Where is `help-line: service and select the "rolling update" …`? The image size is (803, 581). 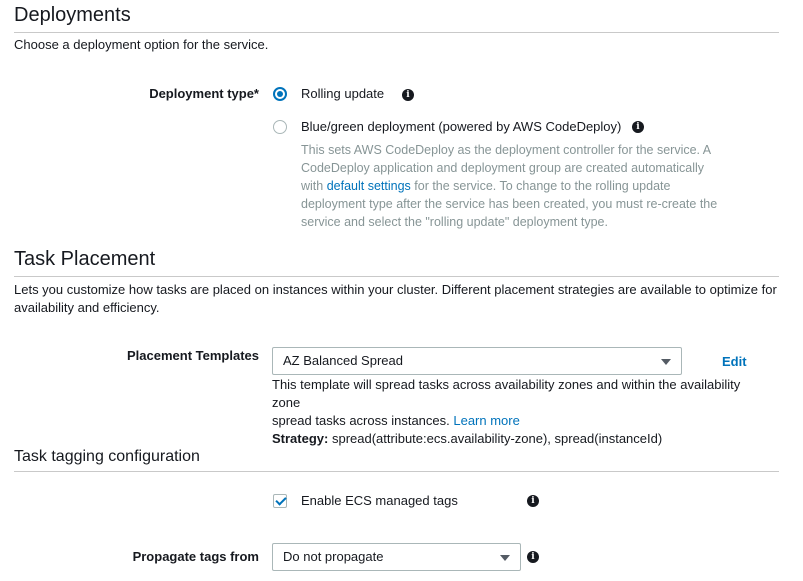 help-line: service and select the "rolling update" … is located at coordinates (454, 222).